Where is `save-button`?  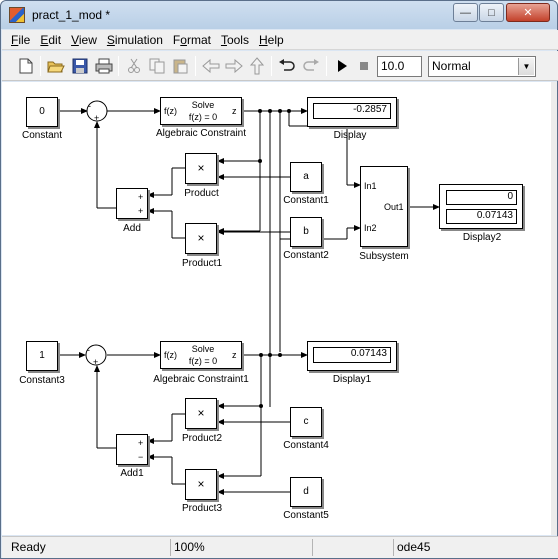 save-button is located at coordinates (80, 66).